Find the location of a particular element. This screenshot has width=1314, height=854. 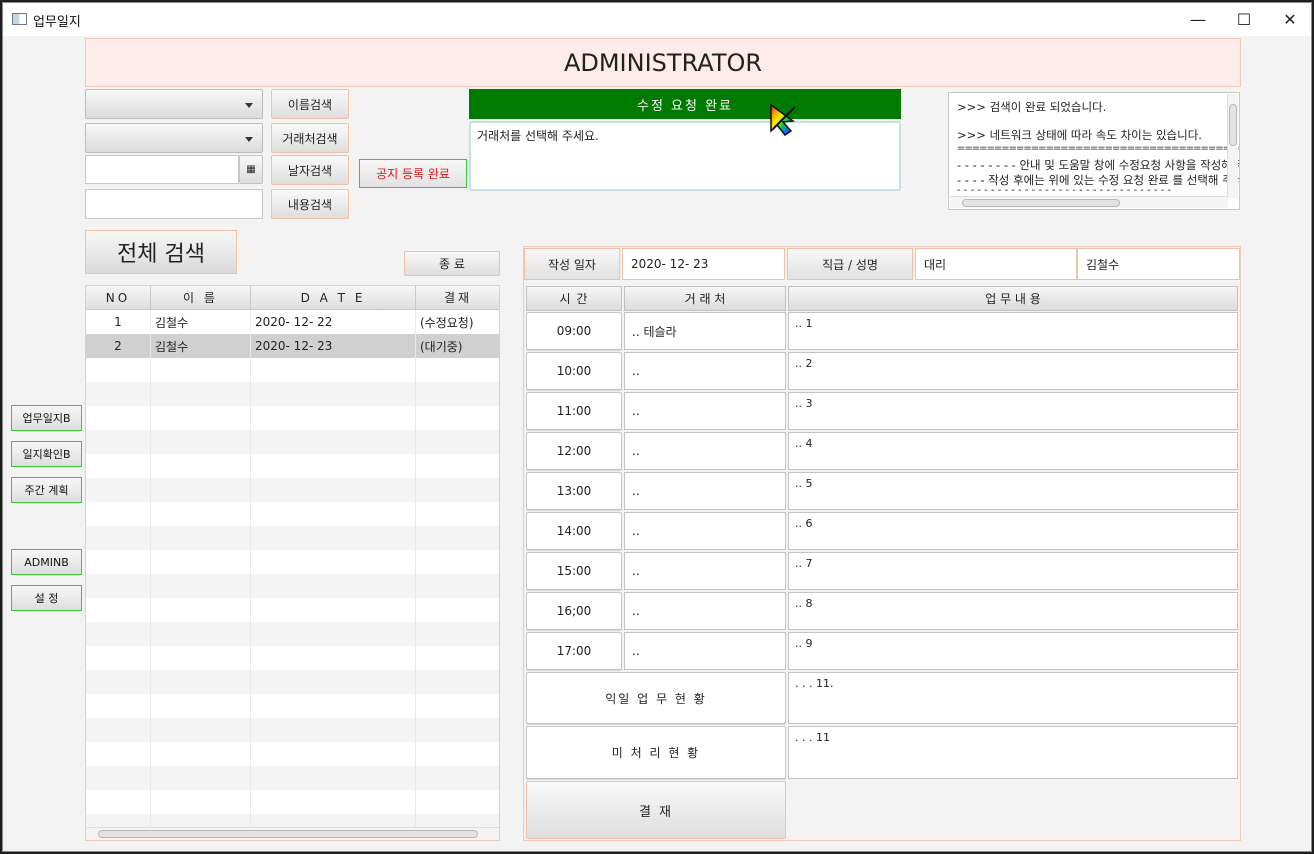

cell-name: 김철수 is located at coordinates (201, 322).